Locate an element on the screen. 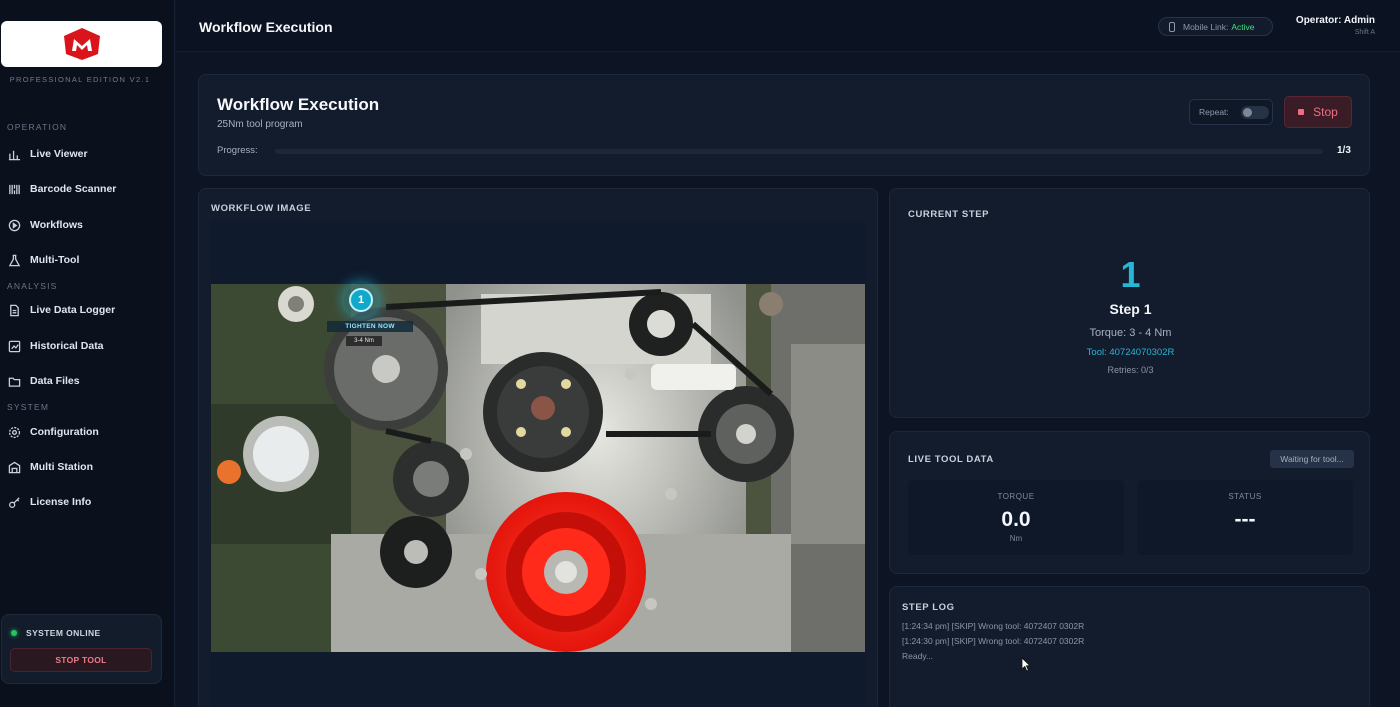 The height and width of the screenshot is (707, 1400). torque-metric: TORQUE 0.0 Nm is located at coordinates (1016, 517).